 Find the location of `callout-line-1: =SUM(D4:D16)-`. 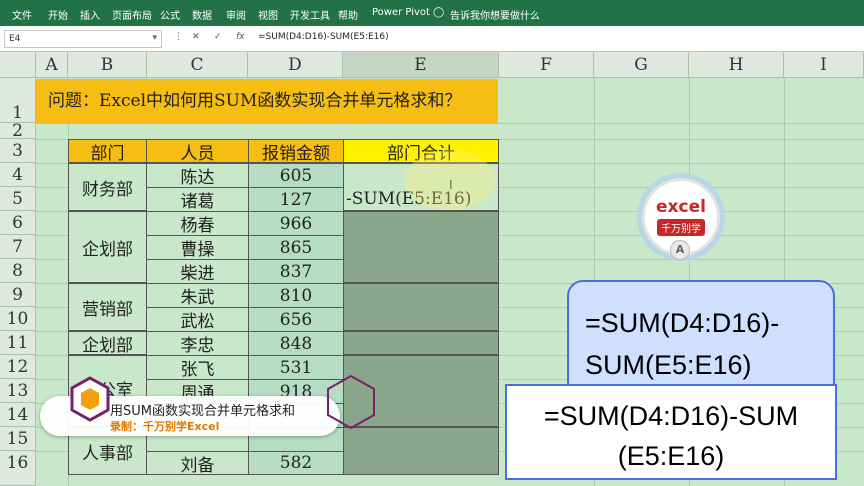

callout-line-1: =SUM(D4:D16)- is located at coordinates (682, 323).